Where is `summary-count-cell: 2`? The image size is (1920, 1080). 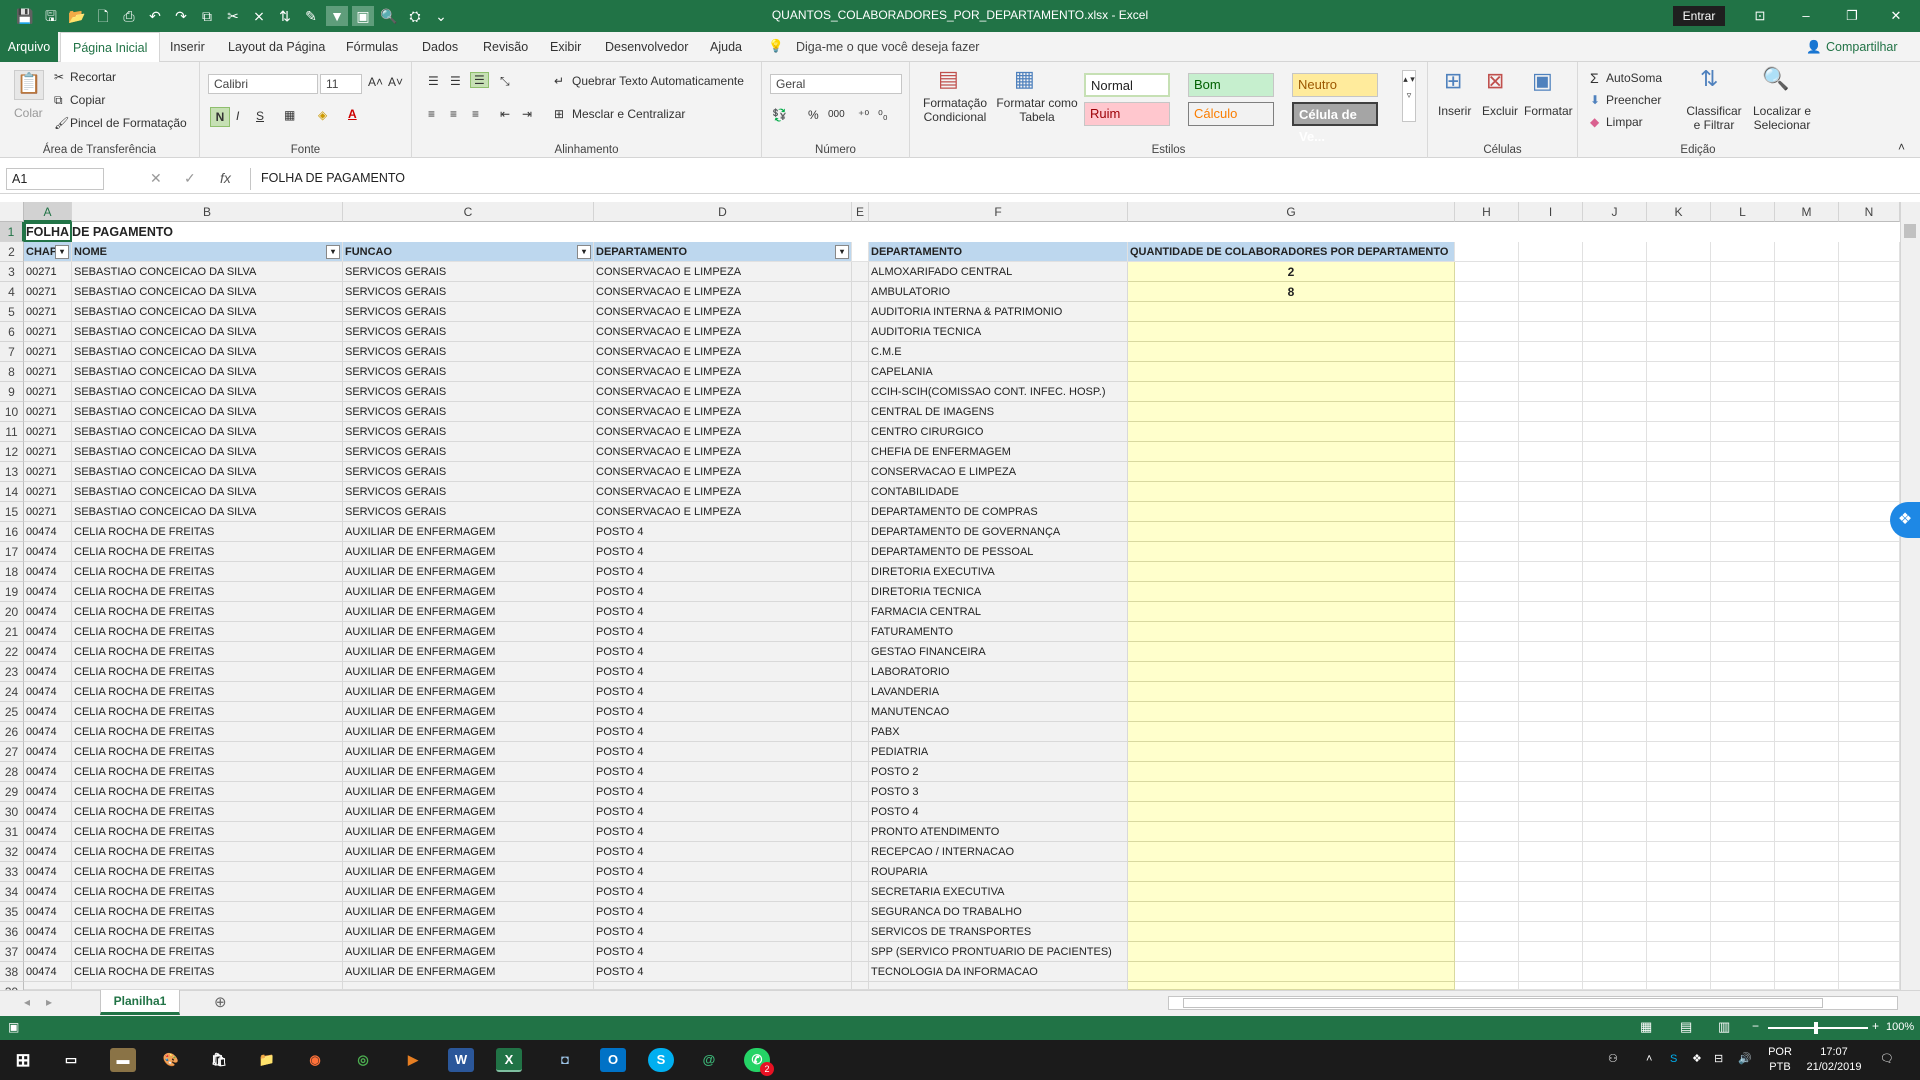 summary-count-cell: 2 is located at coordinates (1291, 272).